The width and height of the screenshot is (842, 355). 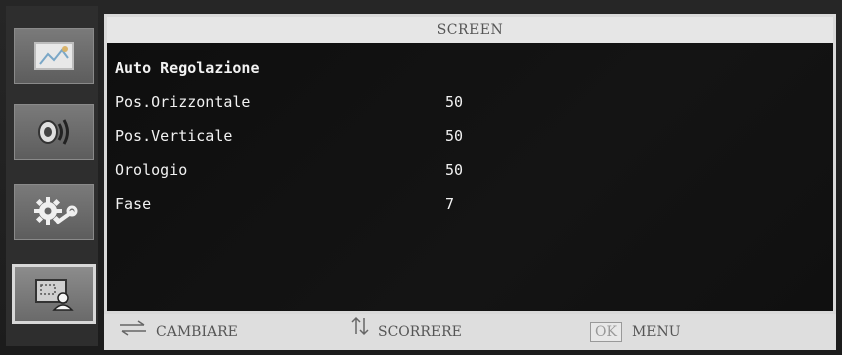 I want to click on sidebar-item-audio, so click(x=54, y=132).